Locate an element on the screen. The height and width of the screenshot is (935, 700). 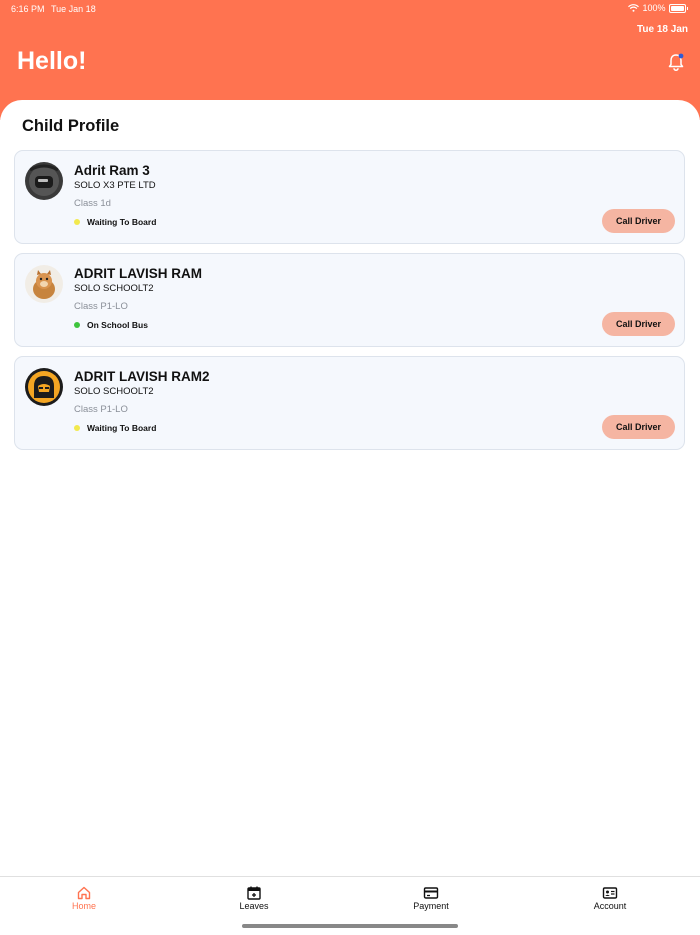
header-date: Tue 18 Jan is located at coordinates (662, 29).